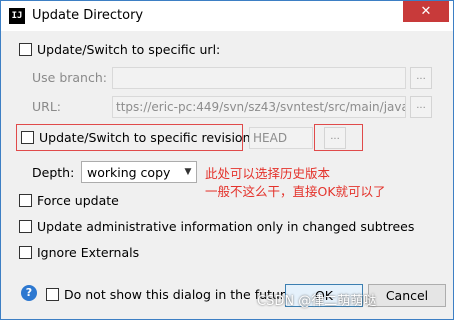  What do you see at coordinates (268, 173) in the screenshot?
I see `annotation-line-1: 此处可以选择历史版本` at bounding box center [268, 173].